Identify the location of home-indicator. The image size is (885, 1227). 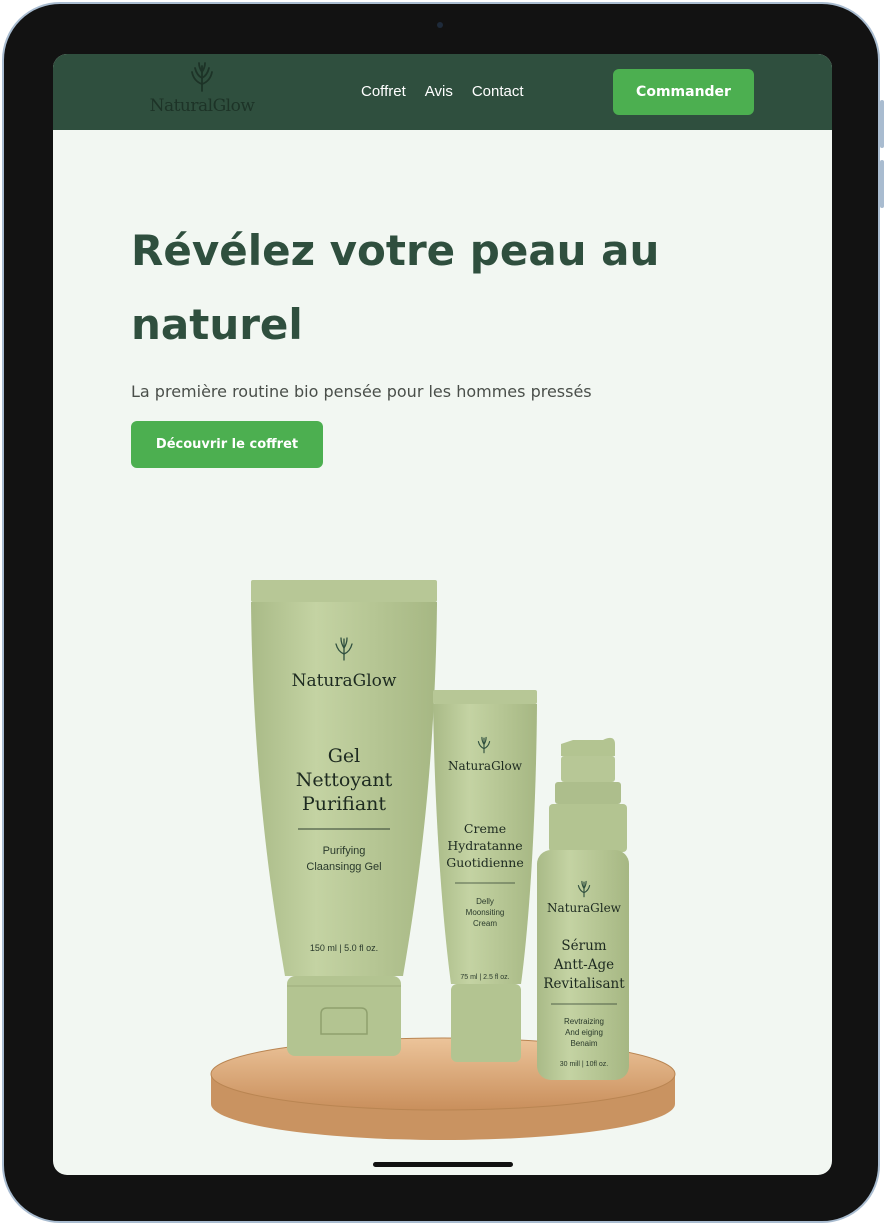
(443, 1164).